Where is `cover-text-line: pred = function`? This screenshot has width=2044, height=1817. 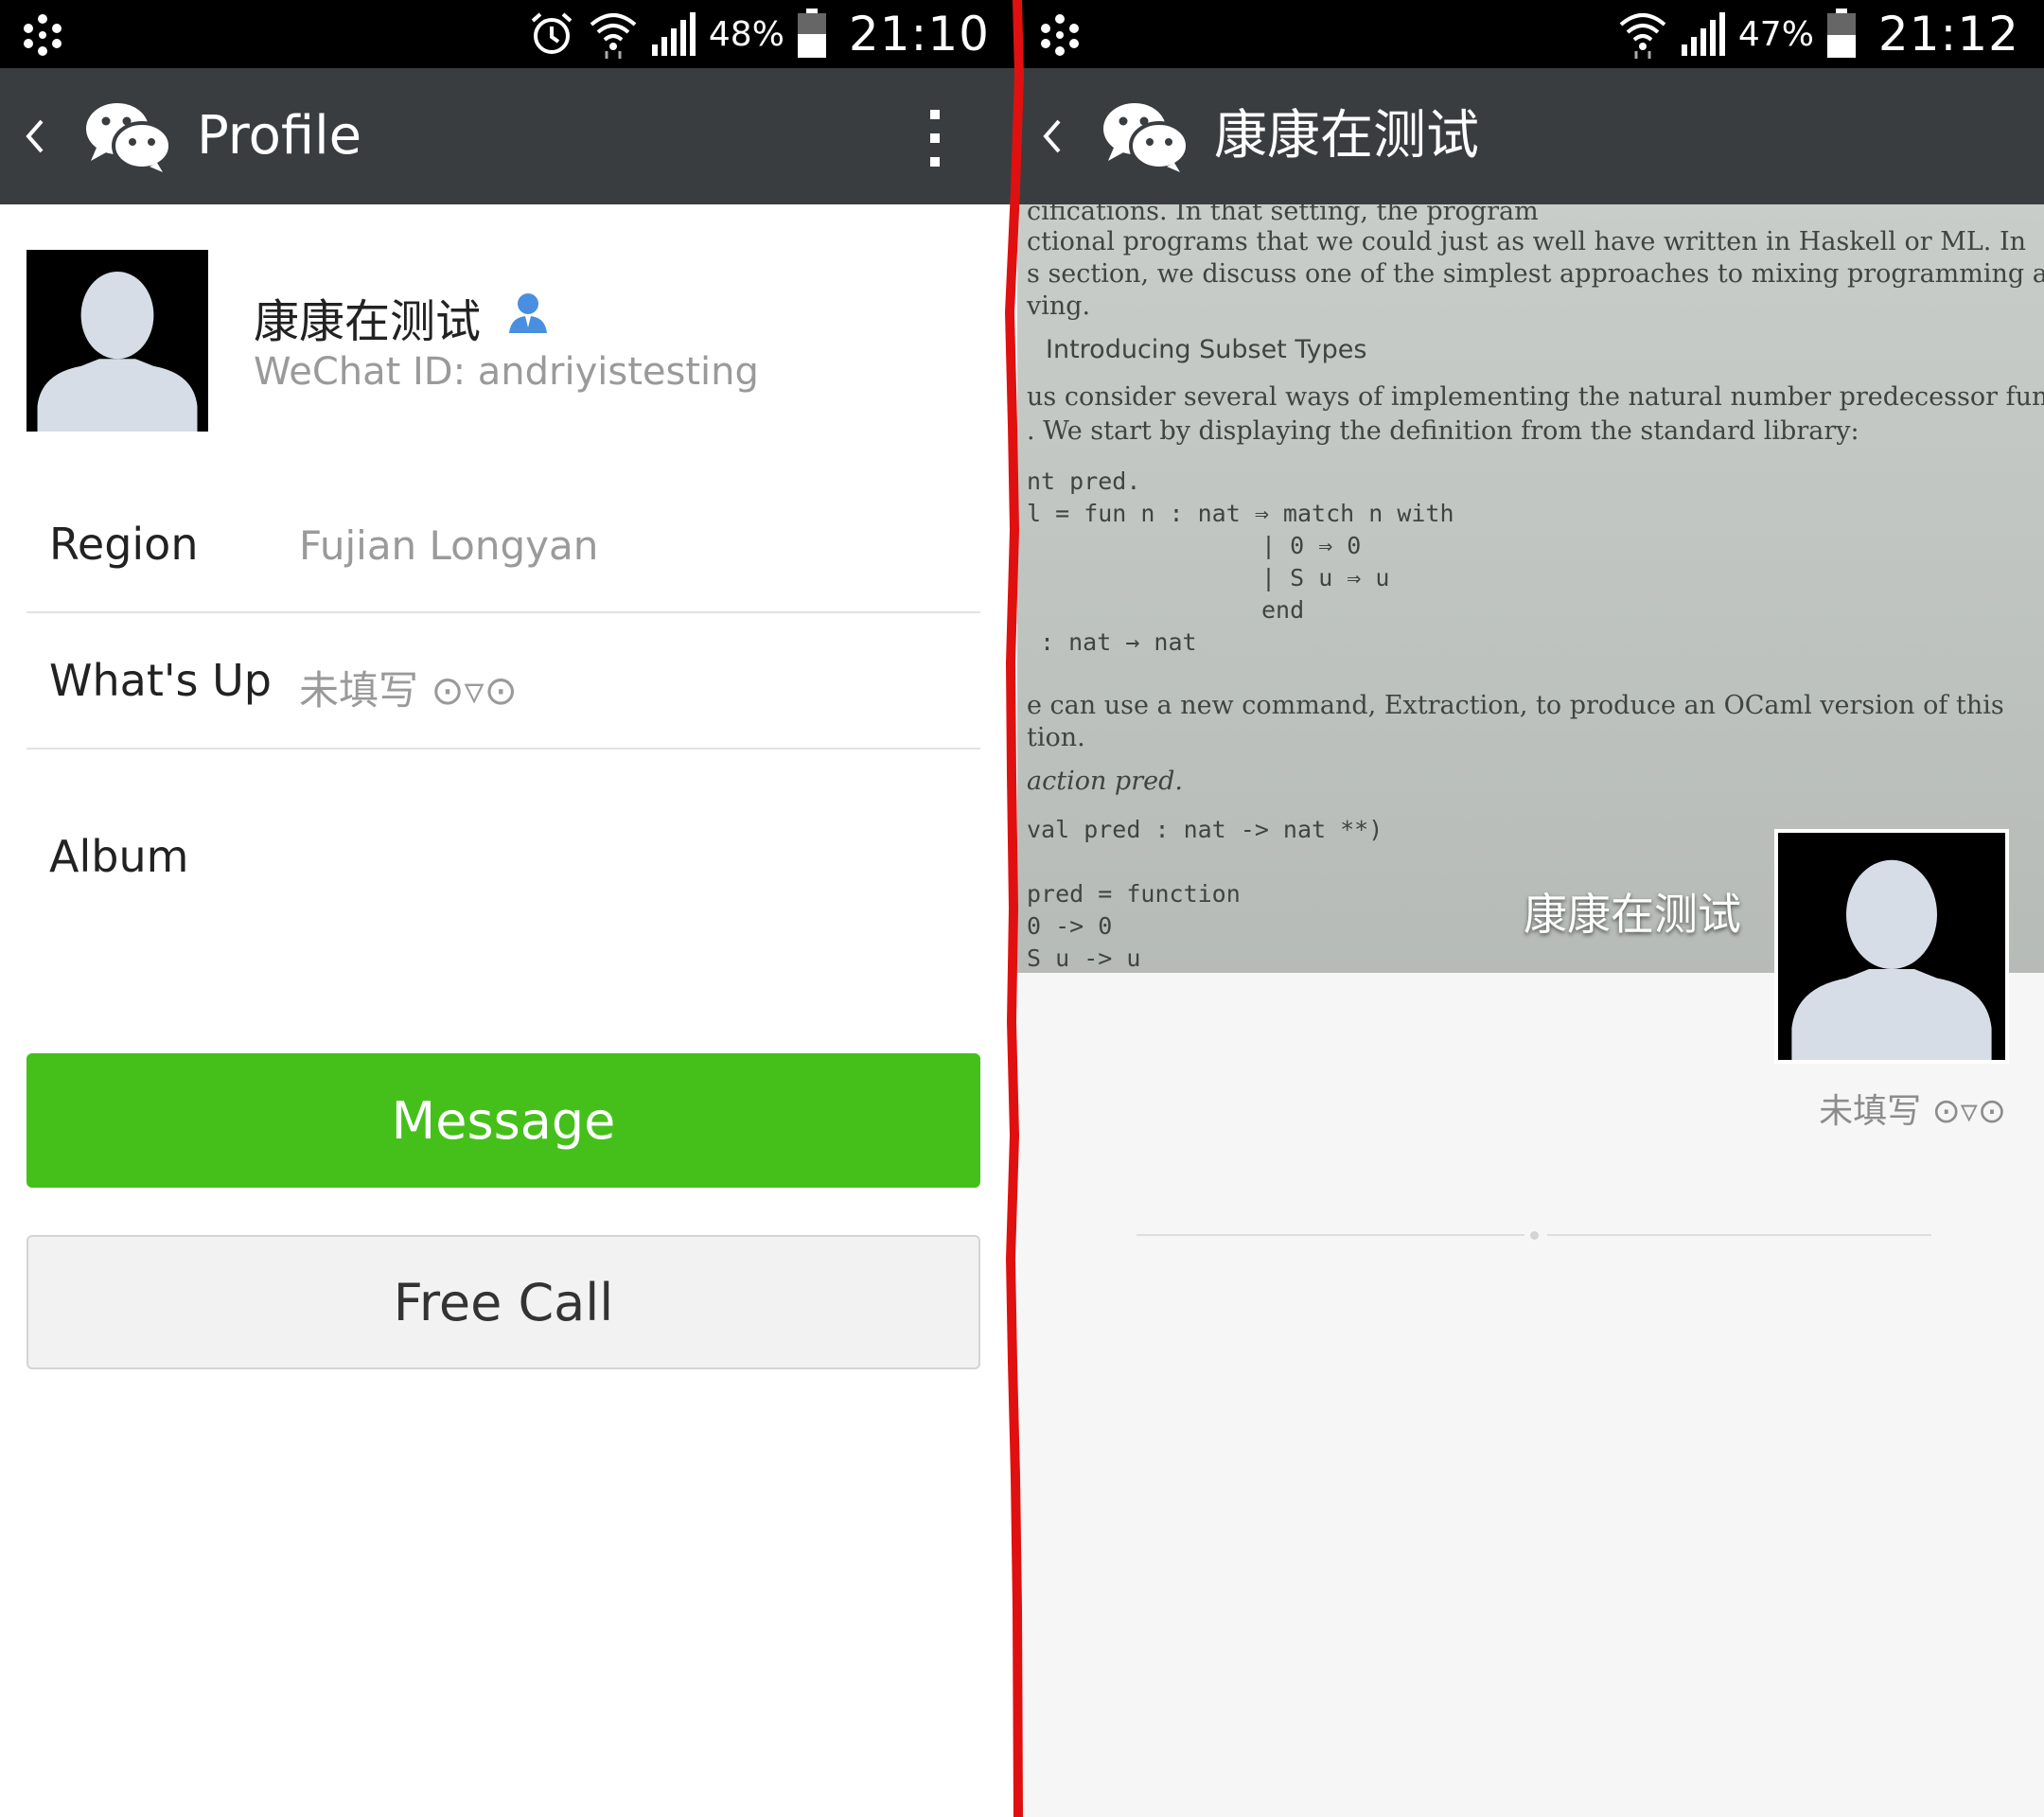
cover-text-line: pred = function is located at coordinates (1134, 894).